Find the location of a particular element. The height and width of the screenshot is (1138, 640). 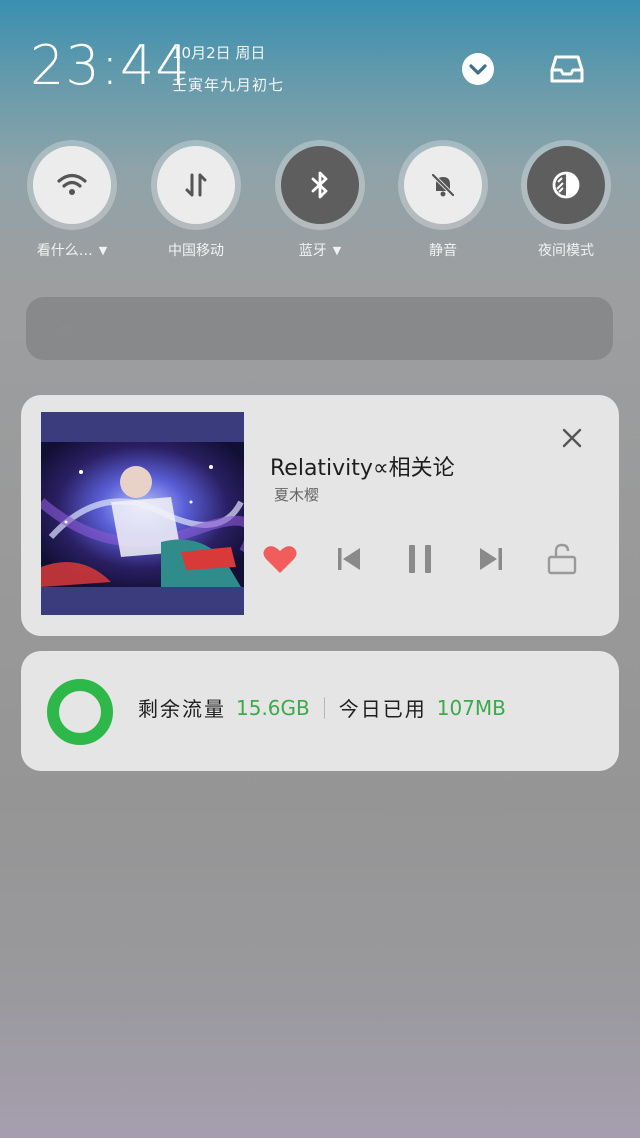

toggle-mute-label: 静音 is located at coordinates (443, 251).